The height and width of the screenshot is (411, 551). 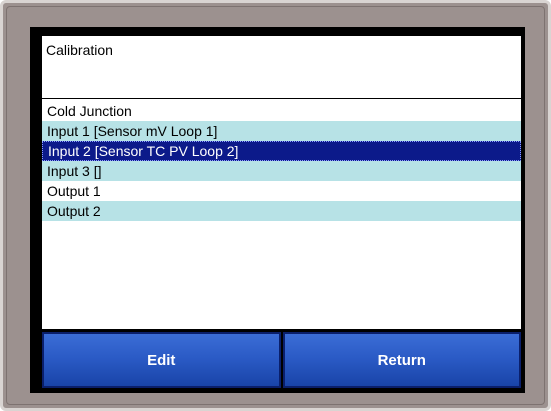 I want to click on list-item-cold-junction: Cold Junction, so click(x=281, y=111).